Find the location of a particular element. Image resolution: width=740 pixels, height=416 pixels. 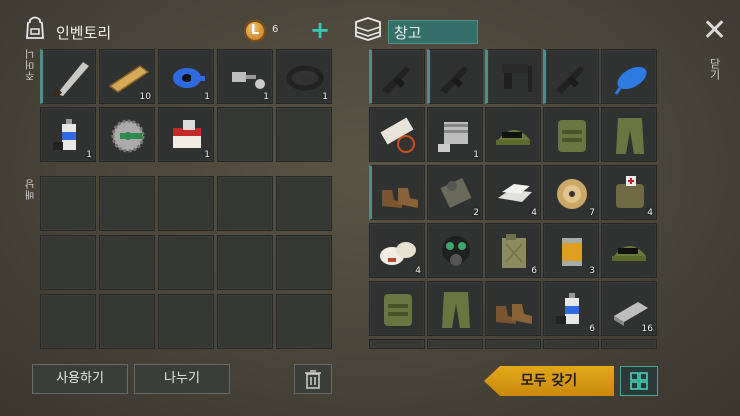

metal-ingot-icon is located at coordinates (515, 193).